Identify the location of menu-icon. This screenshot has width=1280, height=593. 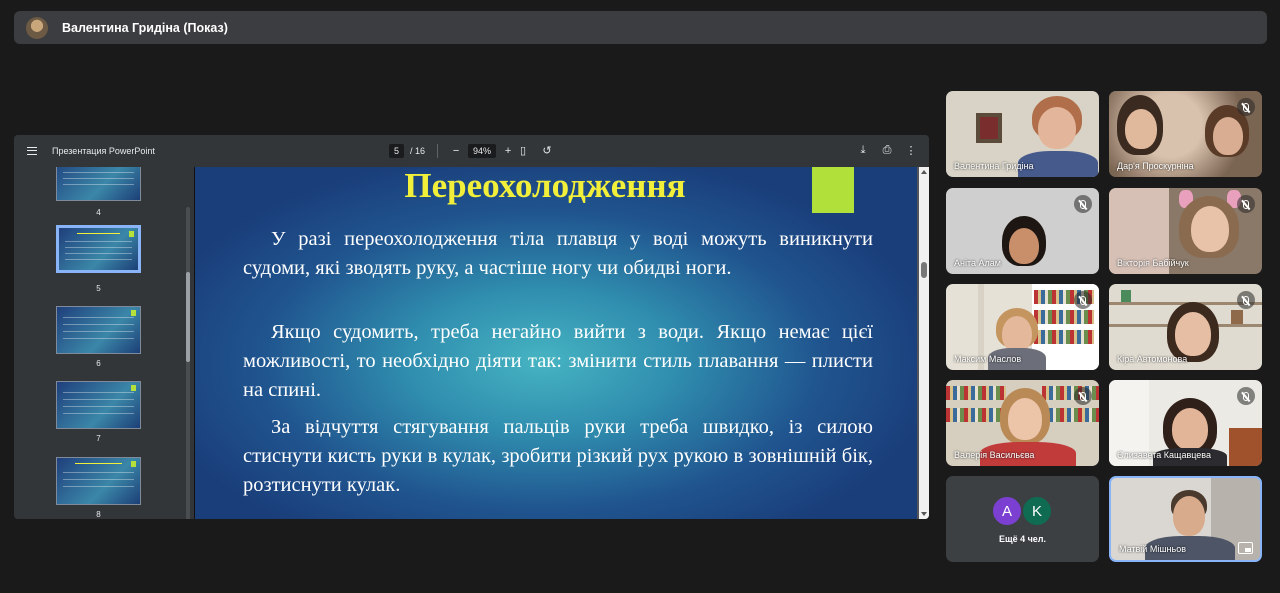
(32, 151).